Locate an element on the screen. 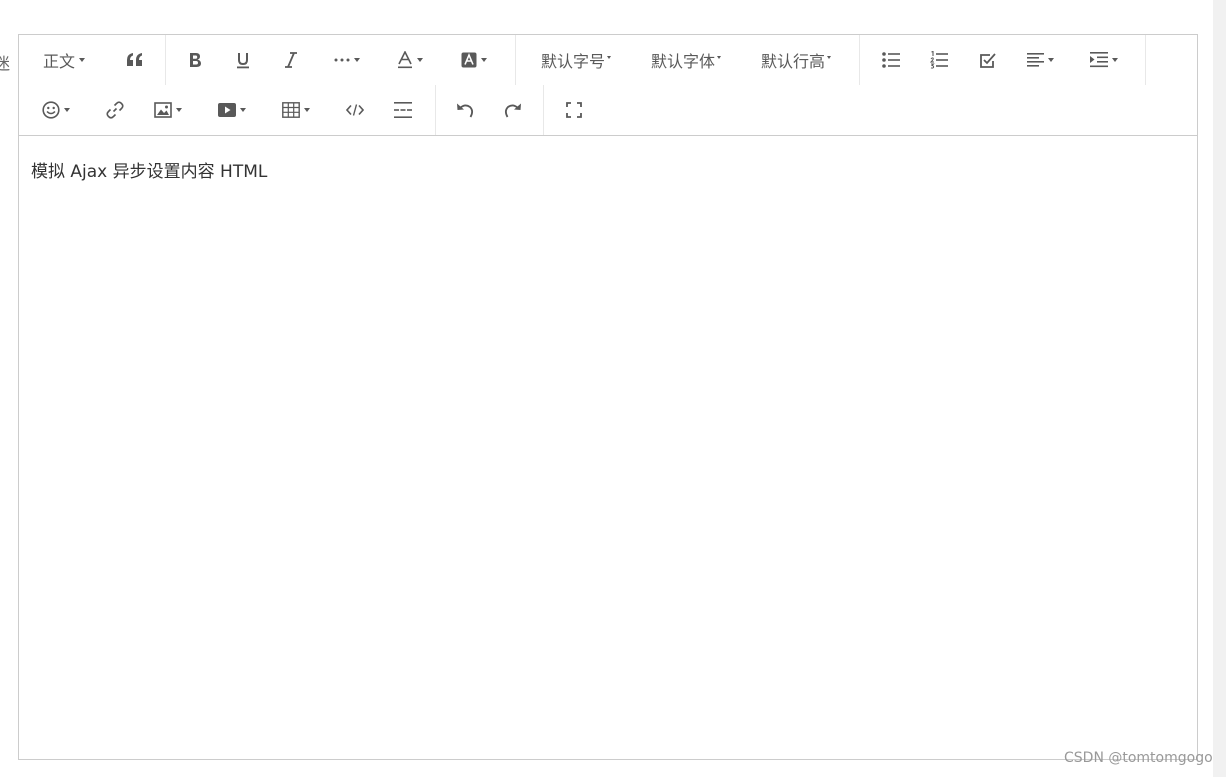 This screenshot has height=777, width=1226. fullscreen-icon is located at coordinates (574, 110).